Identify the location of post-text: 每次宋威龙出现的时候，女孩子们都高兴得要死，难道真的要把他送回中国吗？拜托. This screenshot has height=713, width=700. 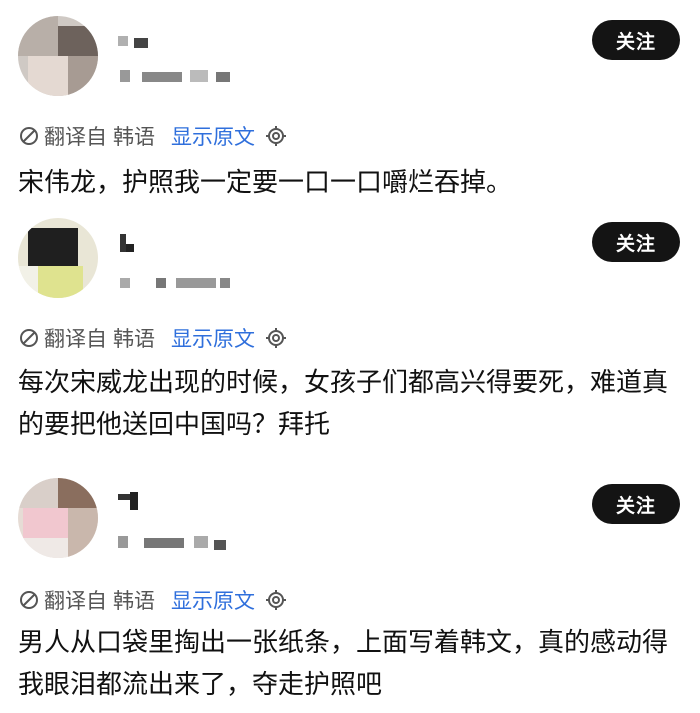
(343, 404).